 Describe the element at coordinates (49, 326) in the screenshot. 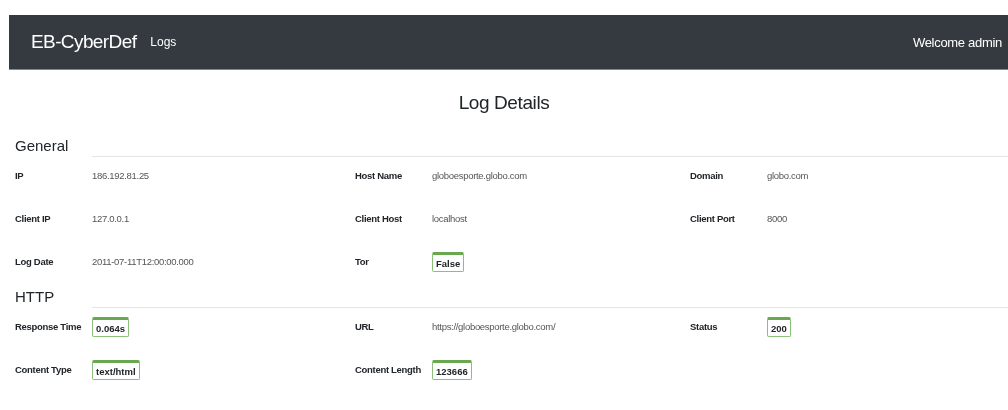

I see `field-label: Response Time` at that location.